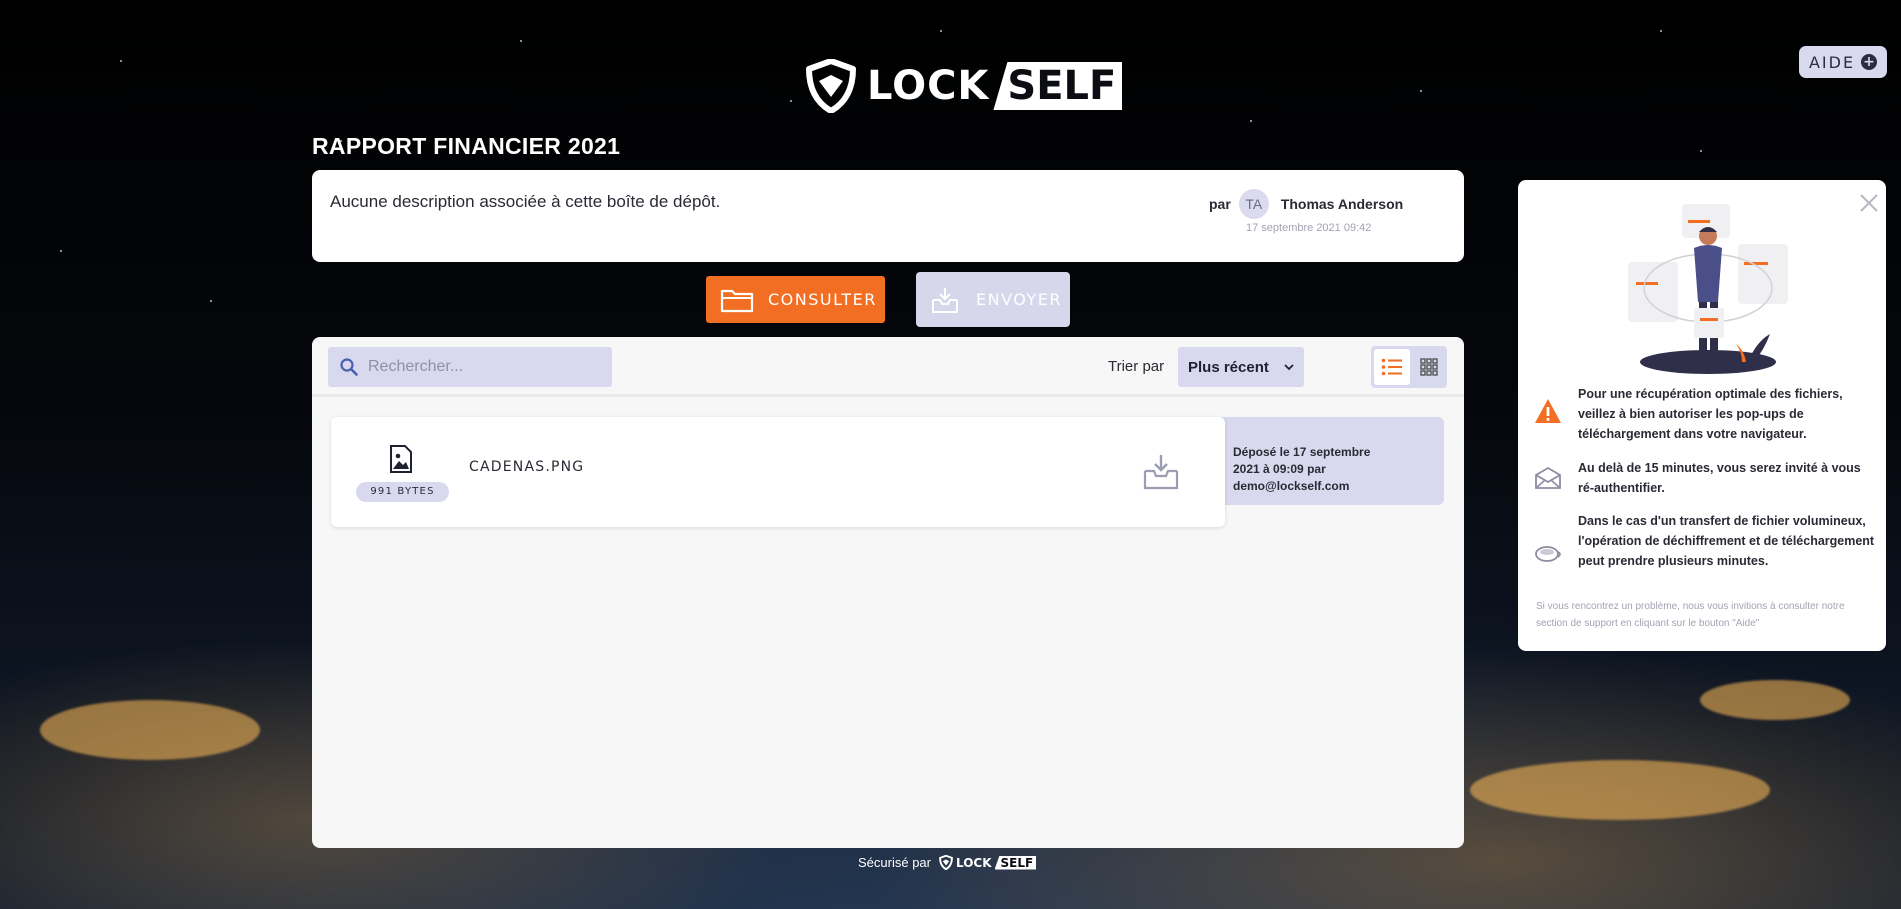 The image size is (1901, 909). I want to click on send-button: ENVOYER, so click(993, 299).